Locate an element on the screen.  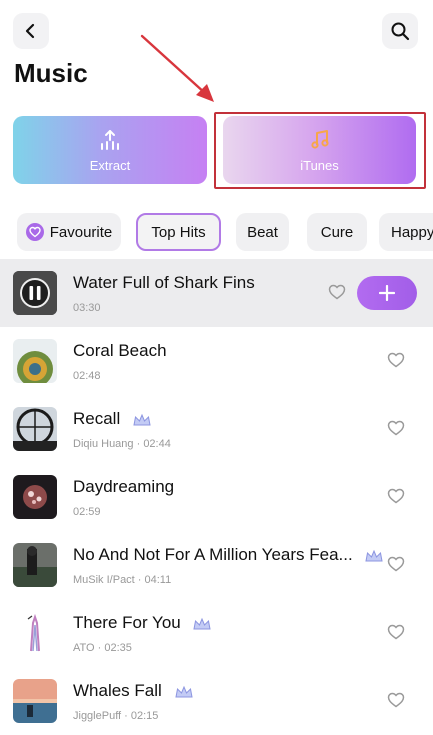
song-title: Recall is located at coordinates (112, 419).